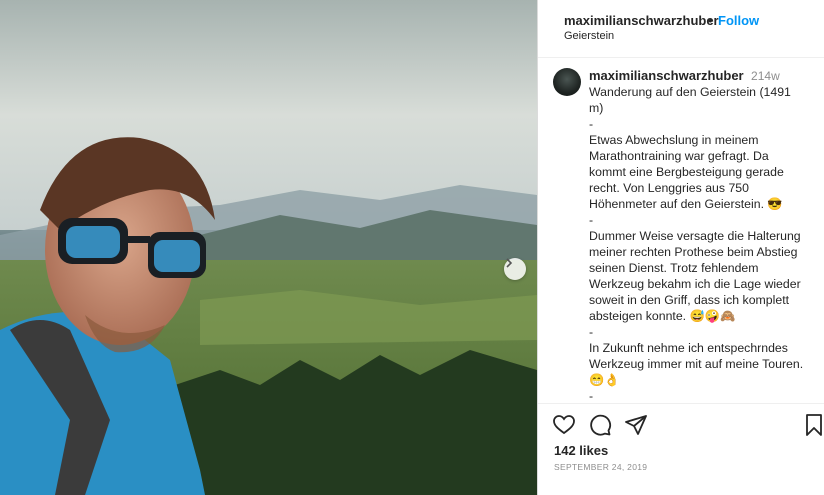 This screenshot has height=495, width=824. What do you see at coordinates (738, 20) in the screenshot?
I see `follow-button: Follow` at bounding box center [738, 20].